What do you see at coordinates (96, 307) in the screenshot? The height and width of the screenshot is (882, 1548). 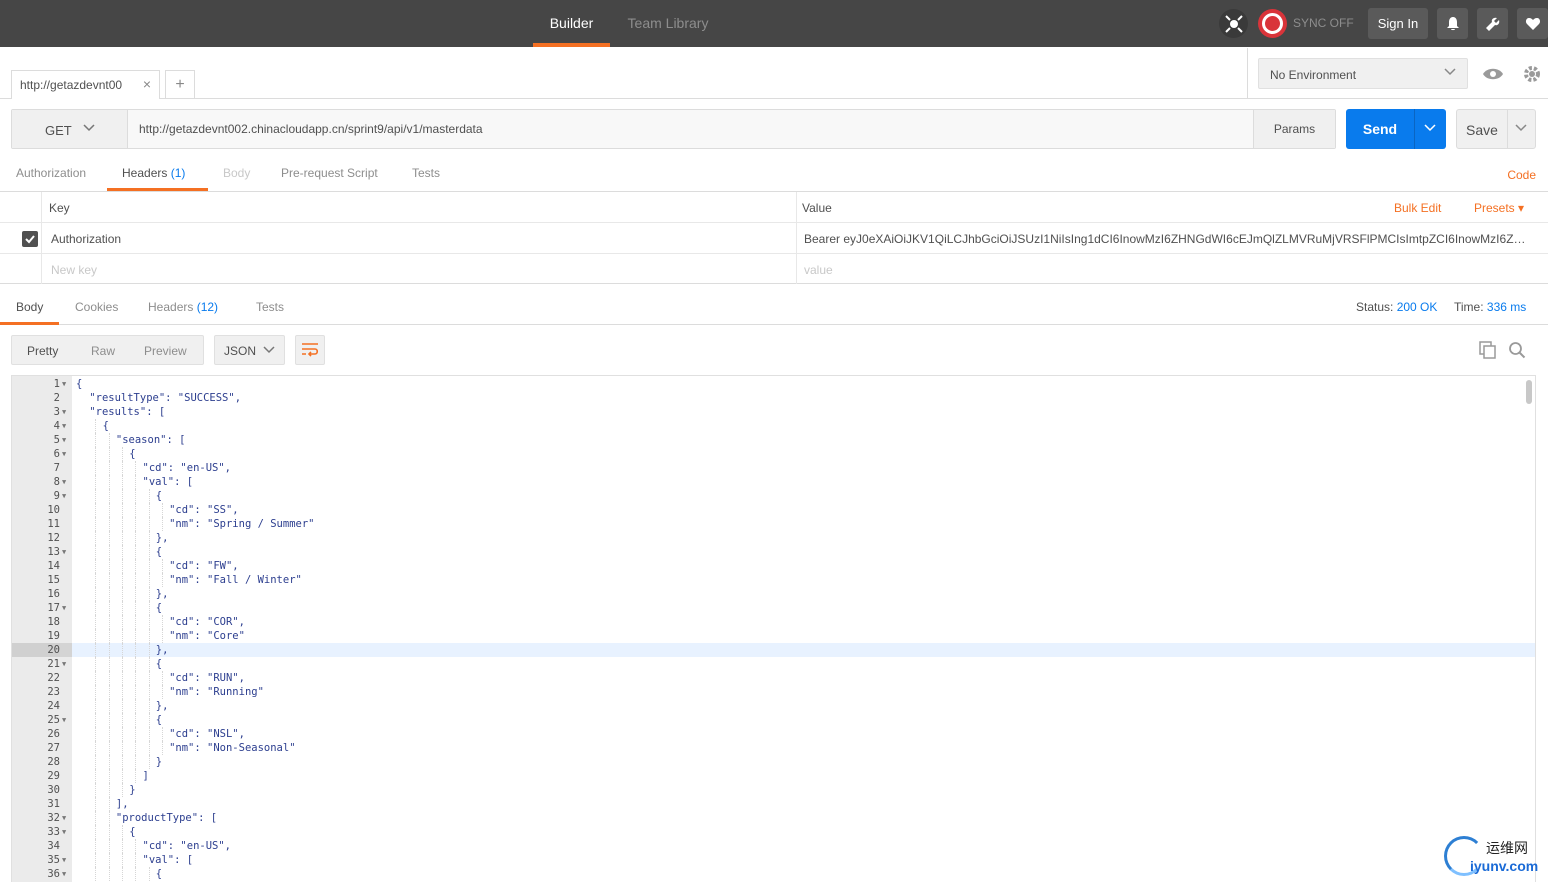 I see `tab-cookies: Cookies` at bounding box center [96, 307].